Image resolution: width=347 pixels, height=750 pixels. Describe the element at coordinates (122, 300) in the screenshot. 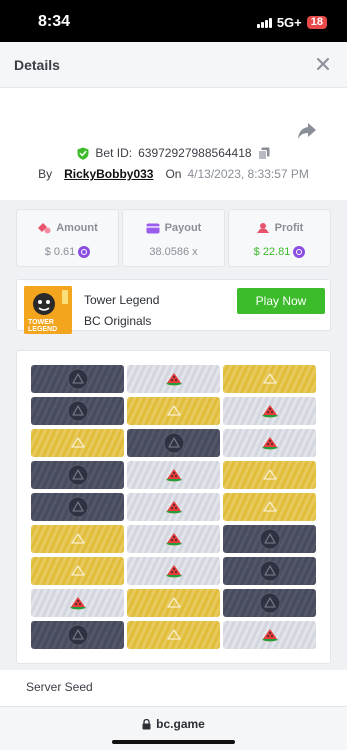

I see `game-title: Tower Legend` at that location.